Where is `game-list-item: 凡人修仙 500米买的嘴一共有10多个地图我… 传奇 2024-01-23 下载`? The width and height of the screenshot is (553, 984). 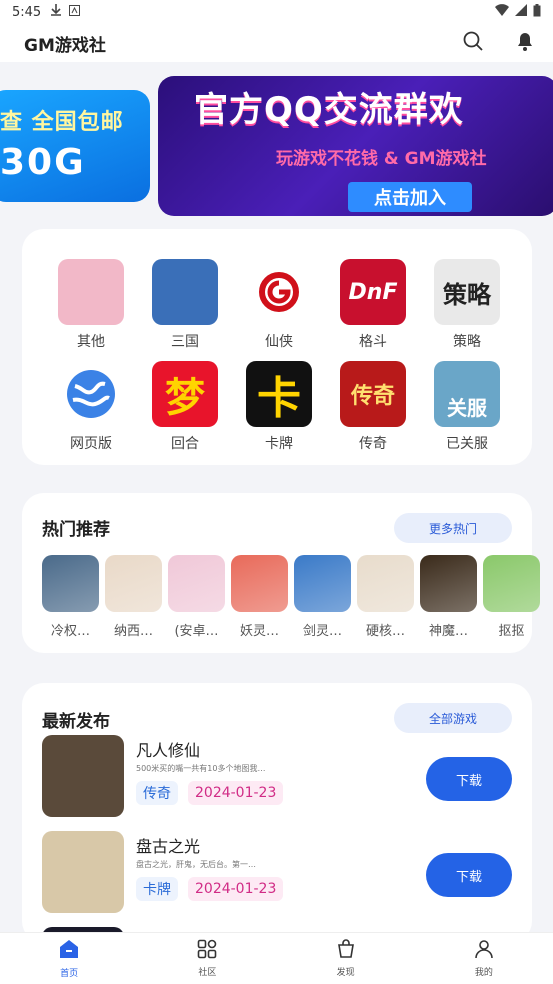
game-list-item: 凡人修仙 500米买的嘴一共有10多个地图我… 传奇 2024-01-23 下载 is located at coordinates (277, 777).